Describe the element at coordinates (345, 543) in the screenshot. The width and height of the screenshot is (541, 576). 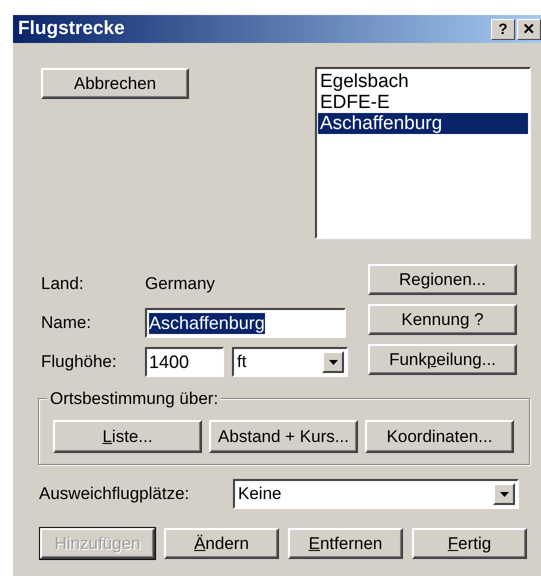
I see `dialog-button: Entfernen` at that location.